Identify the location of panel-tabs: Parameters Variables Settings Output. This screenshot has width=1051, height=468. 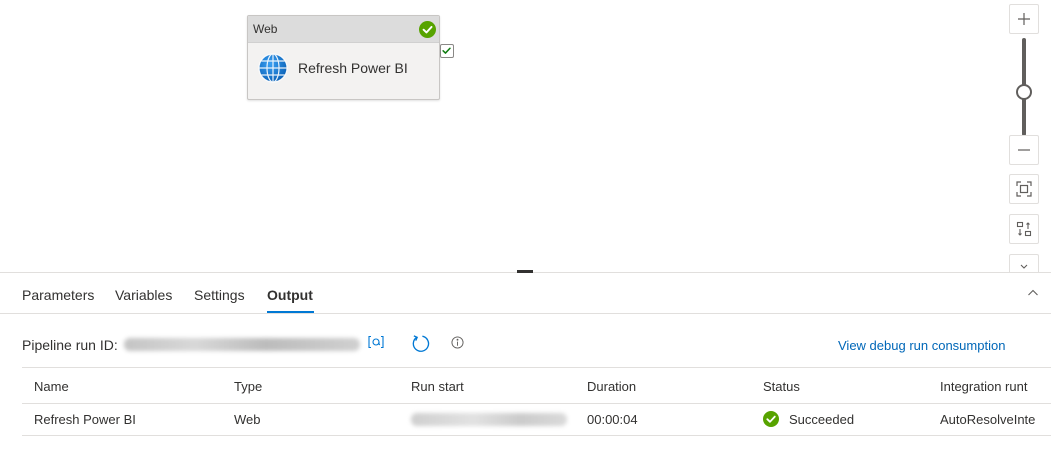
(525, 293).